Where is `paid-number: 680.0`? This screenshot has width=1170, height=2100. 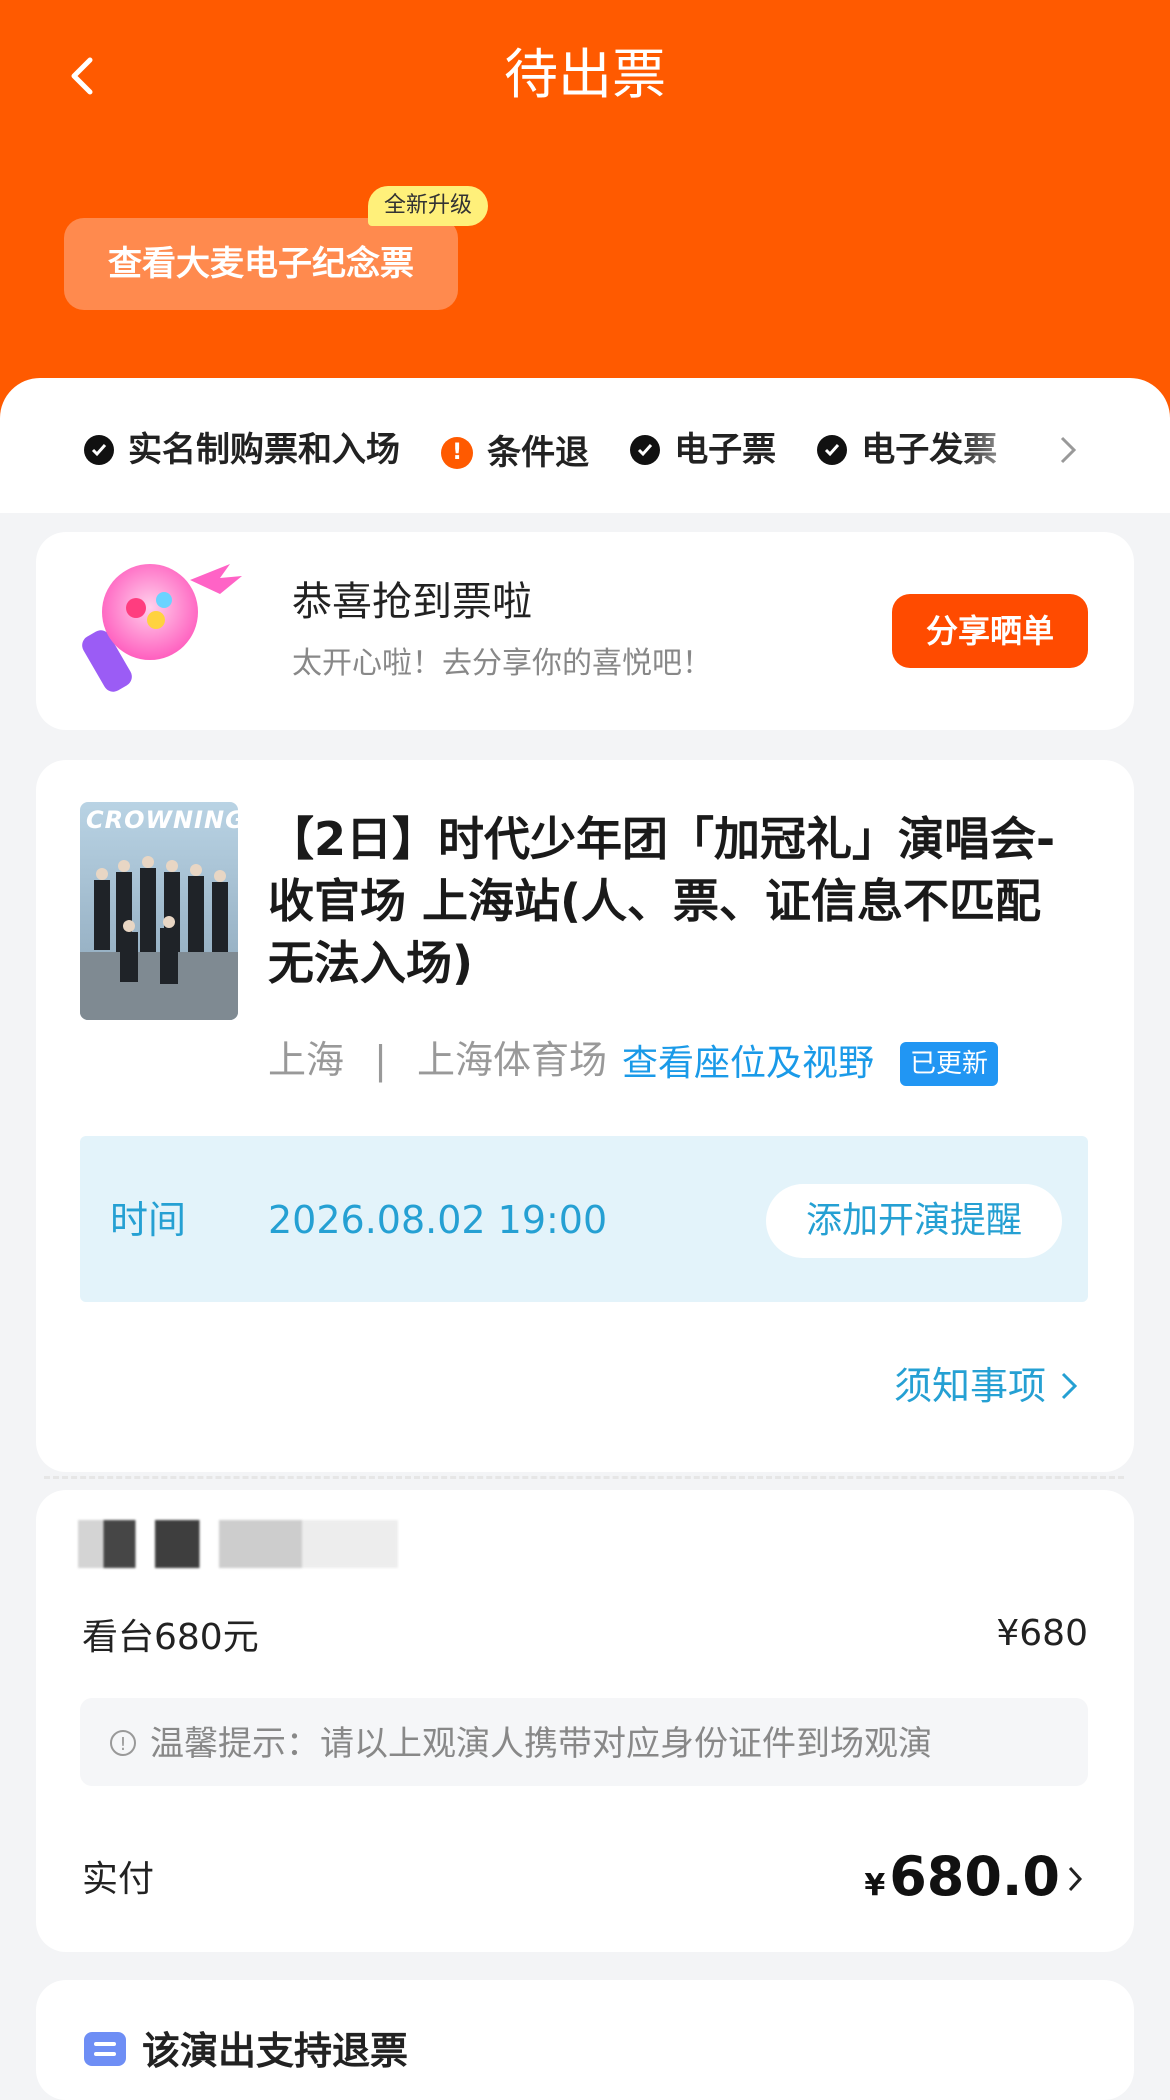
paid-number: 680.0 is located at coordinates (974, 1876).